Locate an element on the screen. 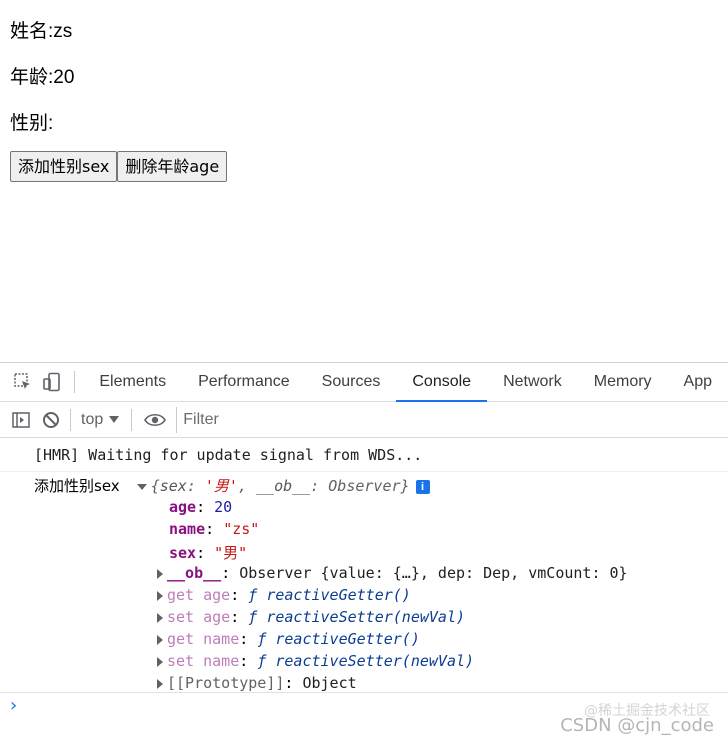 The height and width of the screenshot is (743, 728). property-row: sex: "男" is located at coordinates (208, 553).